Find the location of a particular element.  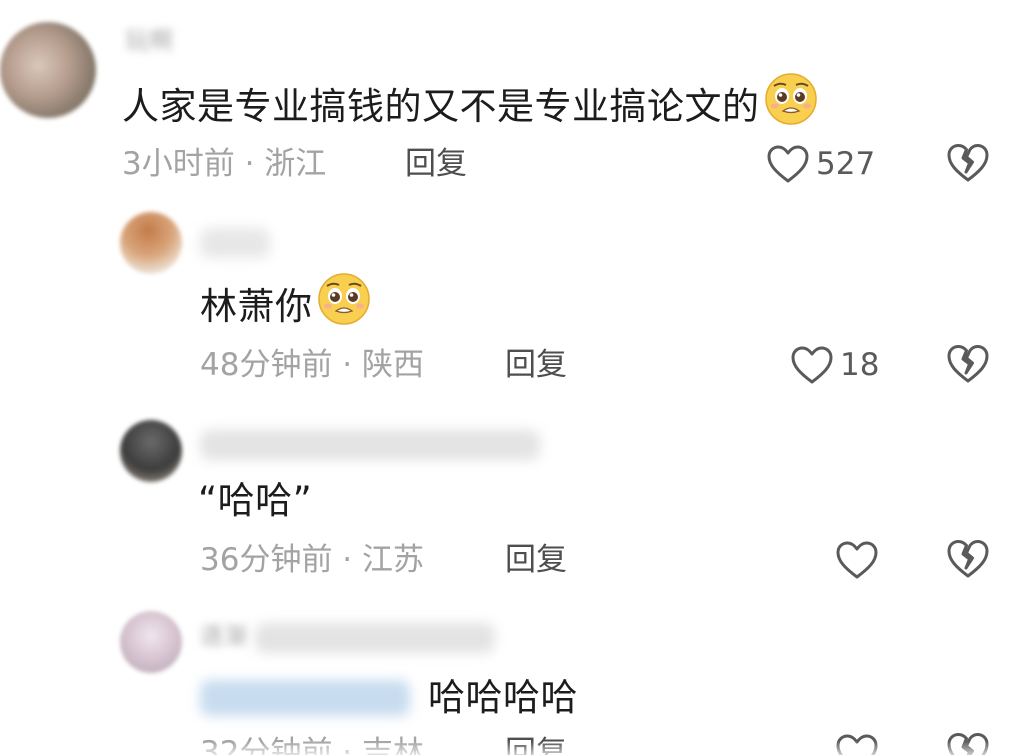

comment-text-content: “哈哈” is located at coordinates (255, 500).